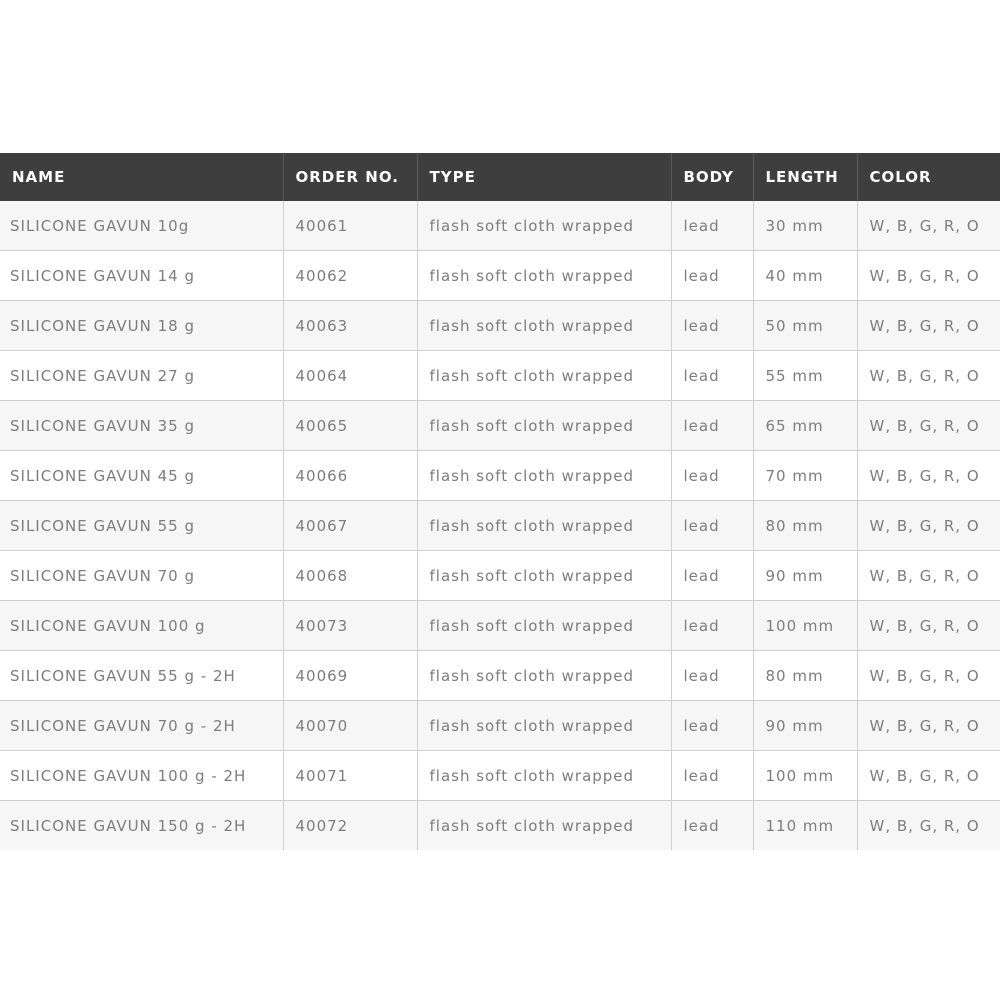 This screenshot has height=1000, width=1000. I want to click on cell-order-no: 40071, so click(350, 775).